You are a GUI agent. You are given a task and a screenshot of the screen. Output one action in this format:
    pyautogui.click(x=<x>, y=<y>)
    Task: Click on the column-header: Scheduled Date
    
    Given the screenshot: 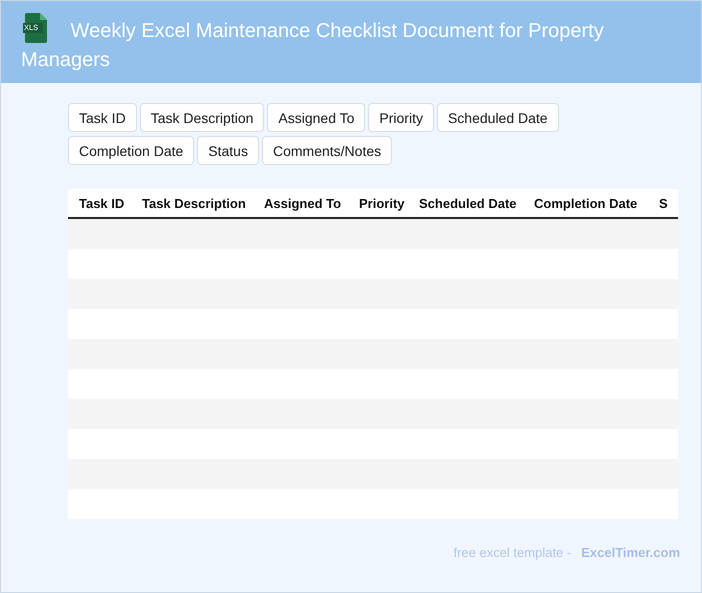 What is the action you would take?
    pyautogui.click(x=468, y=203)
    